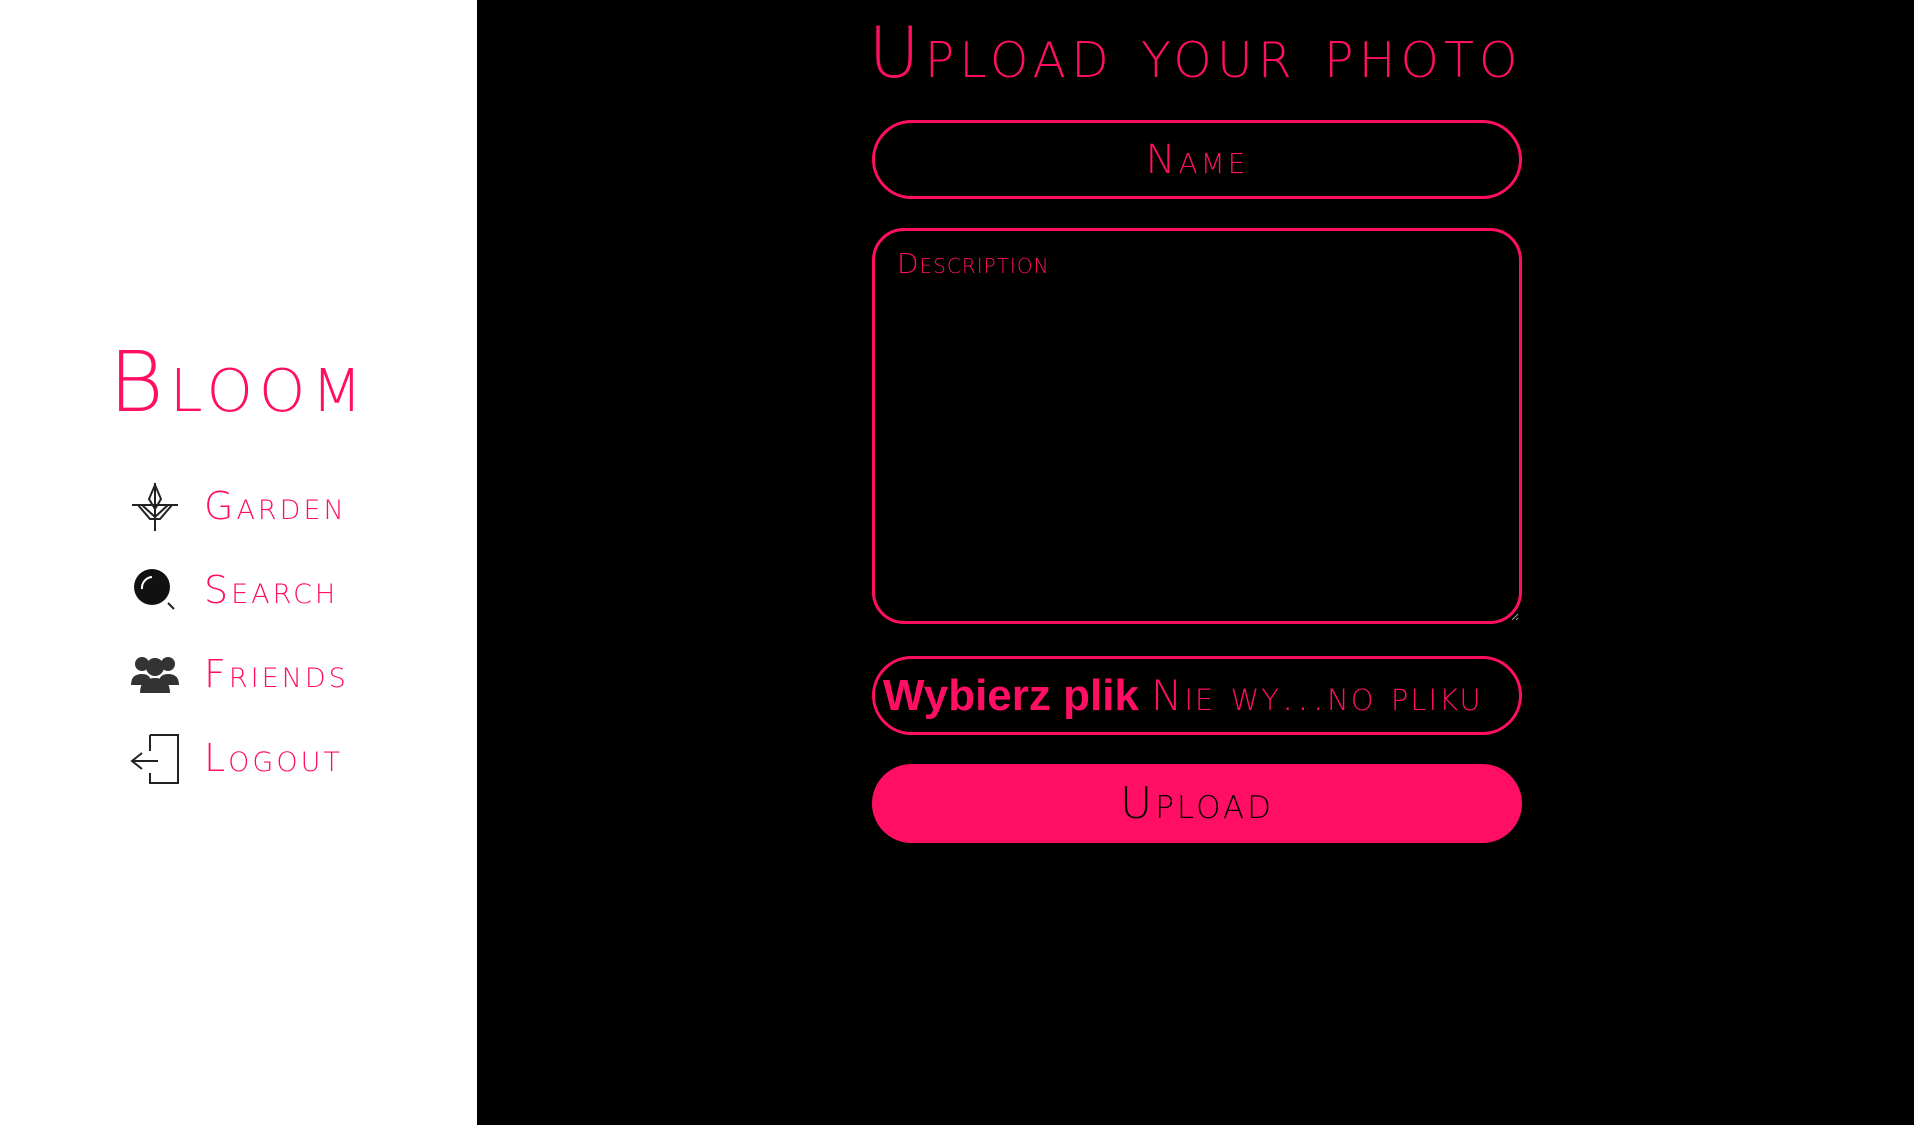  Describe the element at coordinates (1197, 159) in the screenshot. I see `name-field` at that location.